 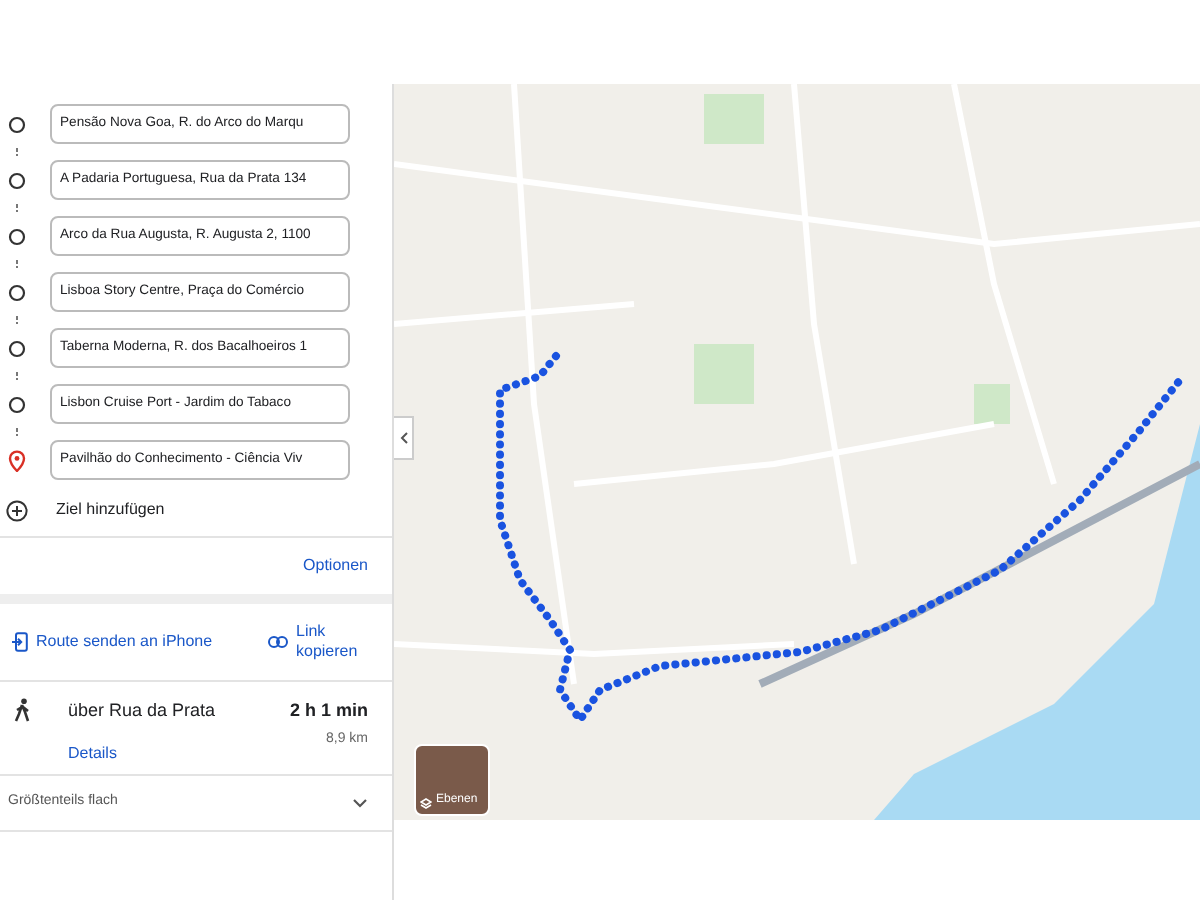 I want to click on route-name: über Rua da Prata, so click(x=143, y=711).